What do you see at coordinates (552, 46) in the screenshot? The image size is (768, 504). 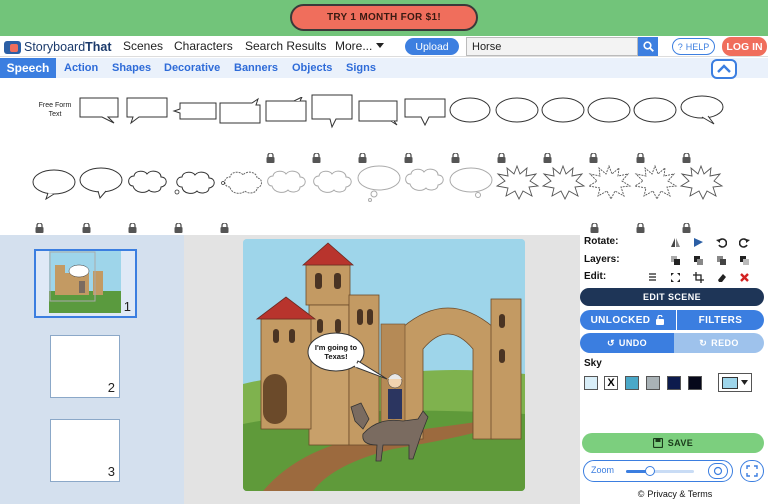 I see `search-input` at bounding box center [552, 46].